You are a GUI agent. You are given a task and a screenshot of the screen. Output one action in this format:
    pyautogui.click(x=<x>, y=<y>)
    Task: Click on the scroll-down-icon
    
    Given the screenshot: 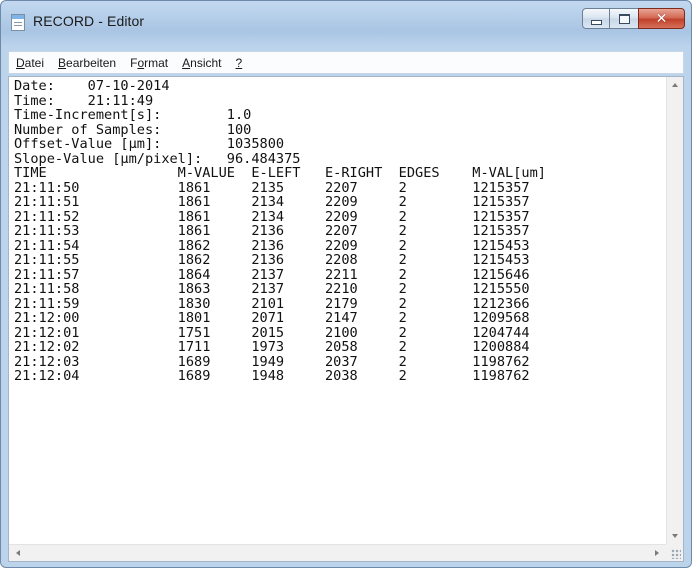 What is the action you would take?
    pyautogui.click(x=675, y=536)
    